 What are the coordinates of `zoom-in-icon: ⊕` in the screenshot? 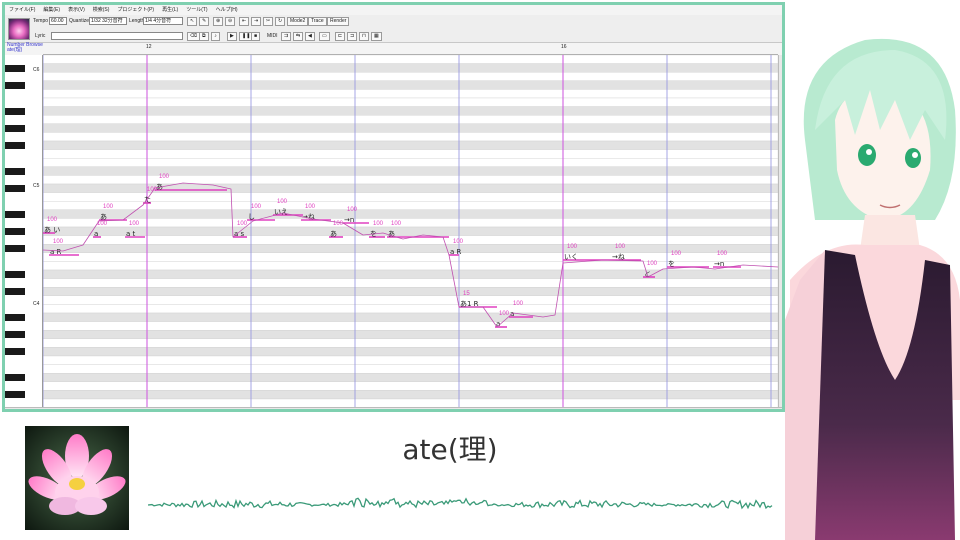 It's located at (218, 21).